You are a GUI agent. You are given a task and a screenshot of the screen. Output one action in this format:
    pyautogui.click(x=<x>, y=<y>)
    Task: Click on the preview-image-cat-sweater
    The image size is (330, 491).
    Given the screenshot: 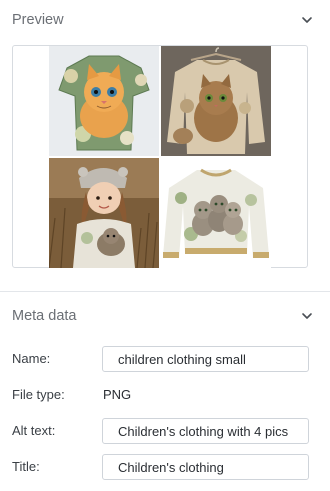 What is the action you would take?
    pyautogui.click(x=216, y=101)
    